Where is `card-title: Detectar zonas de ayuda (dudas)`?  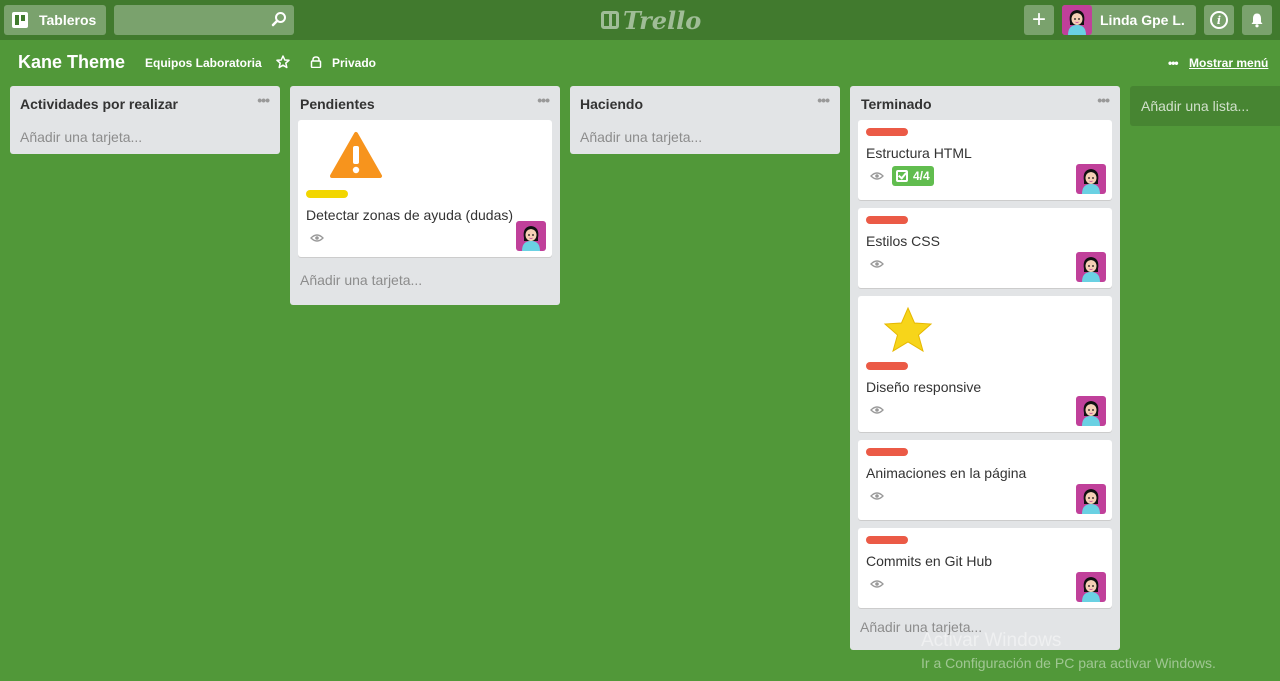
card-title: Detectar zonas de ayuda (dudas) is located at coordinates (410, 215).